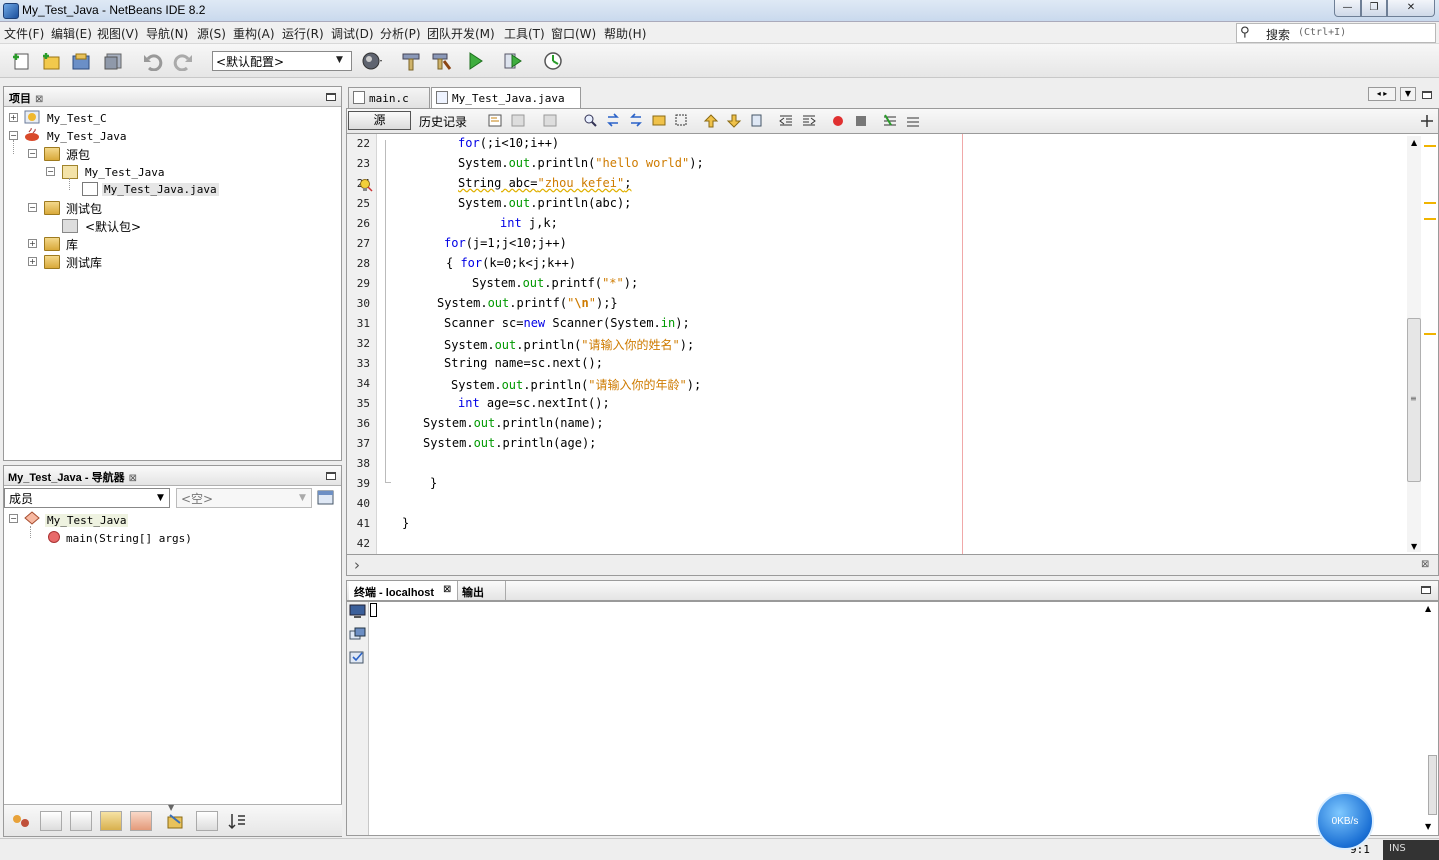 The width and height of the screenshot is (1439, 860). I want to click on next-bookmark-icon, so click(734, 120).